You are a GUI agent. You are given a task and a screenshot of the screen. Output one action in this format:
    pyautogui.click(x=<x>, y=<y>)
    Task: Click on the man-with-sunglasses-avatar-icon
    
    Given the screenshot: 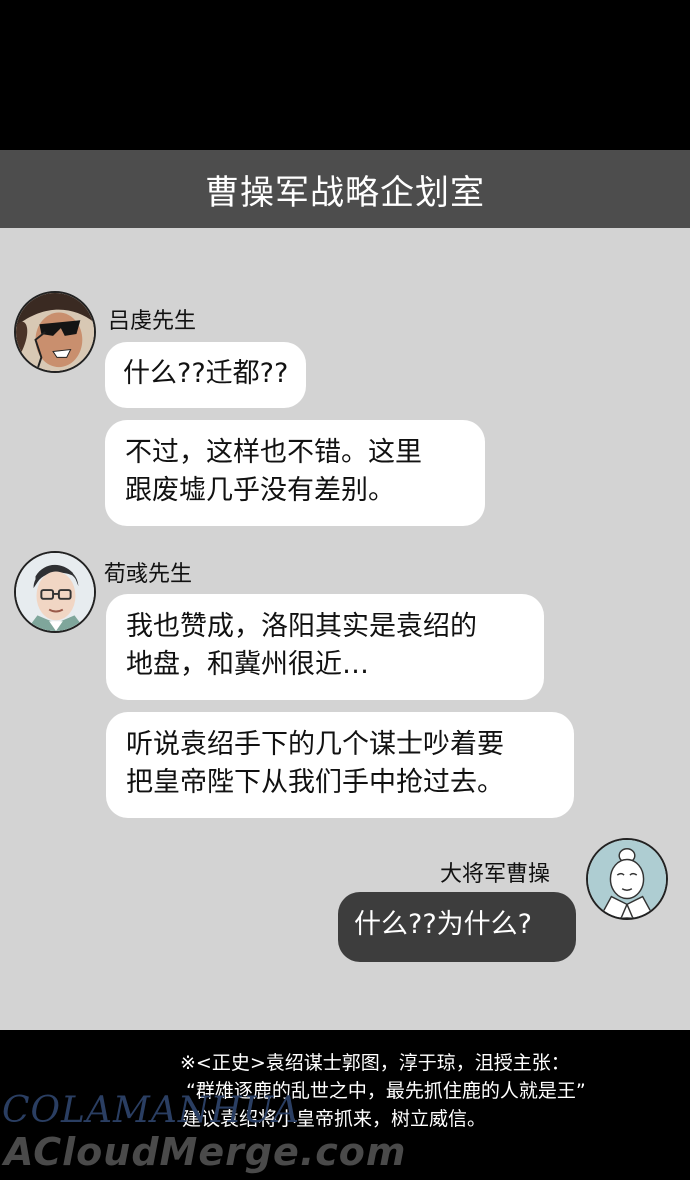 What is the action you would take?
    pyautogui.click(x=55, y=332)
    